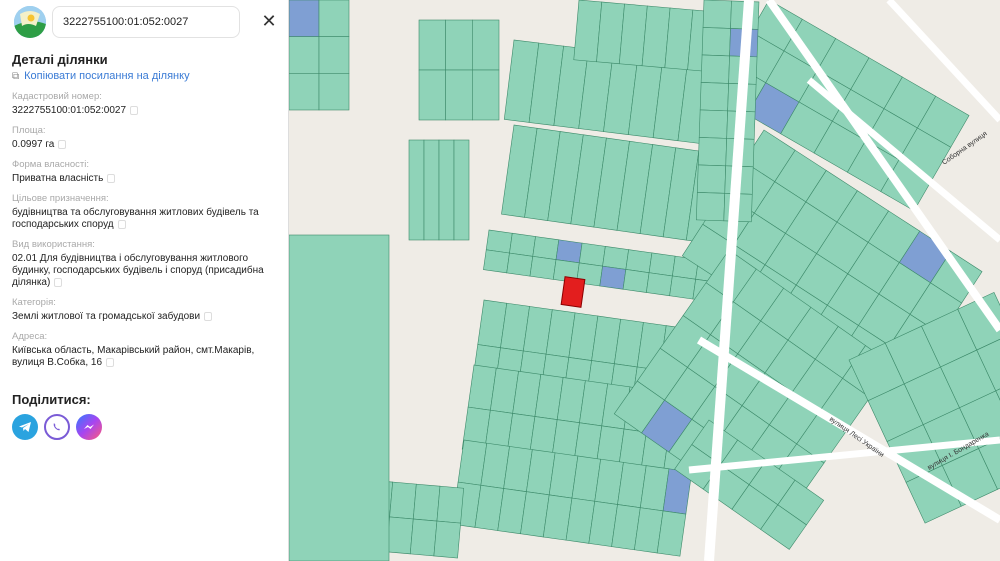 The image size is (1000, 561). I want to click on field-value: 0.0997 га, so click(146, 145).